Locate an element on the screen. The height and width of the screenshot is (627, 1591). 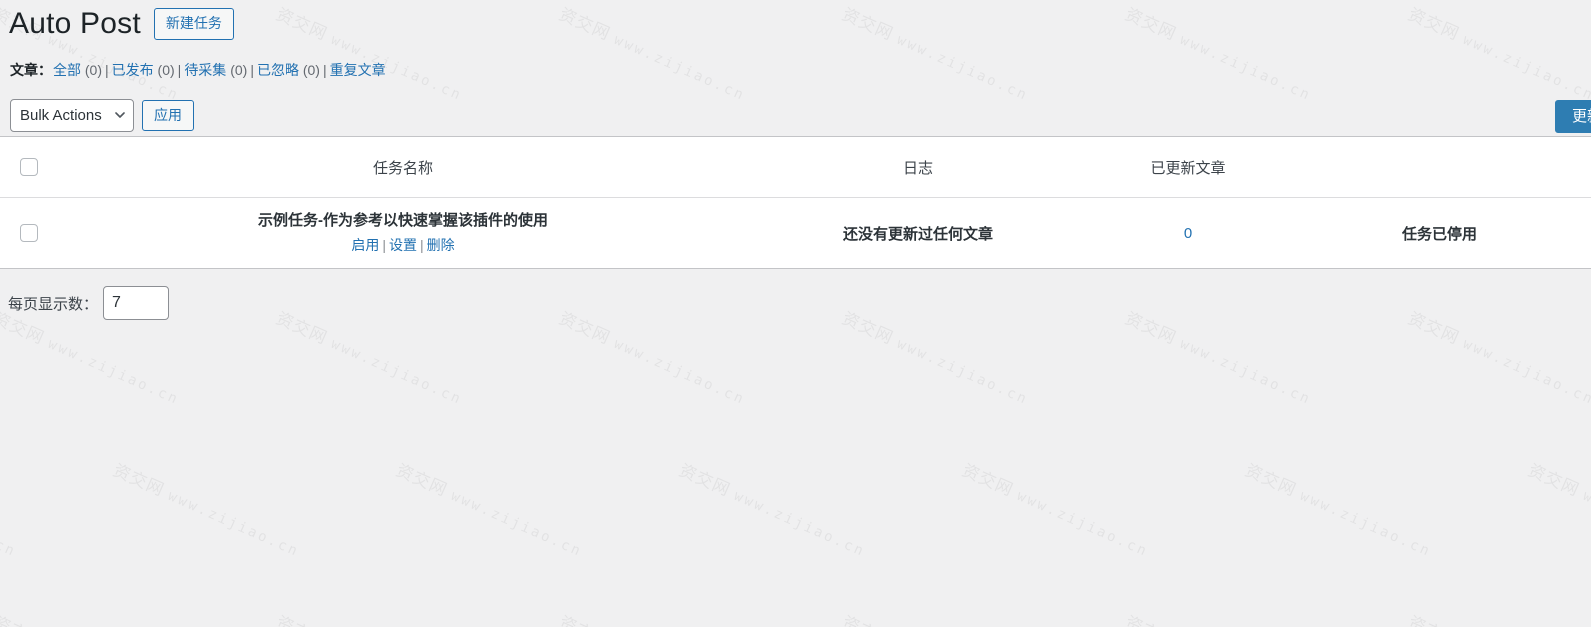
select-all-checkbox is located at coordinates (29, 167).